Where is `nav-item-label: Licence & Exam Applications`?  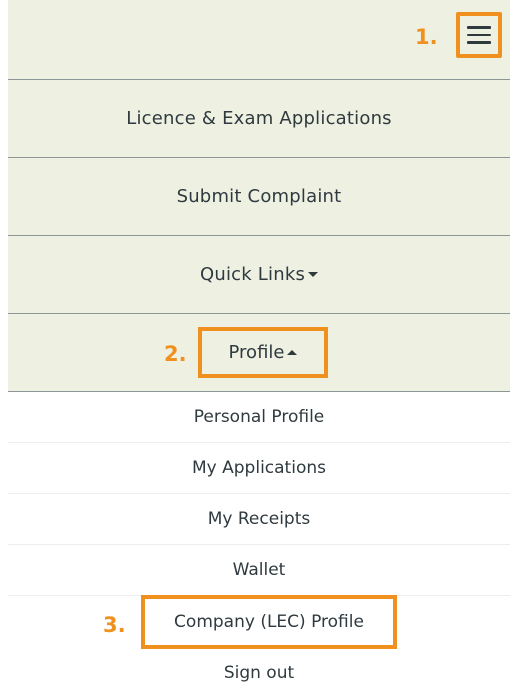
nav-item-label: Licence & Exam Applications is located at coordinates (259, 118).